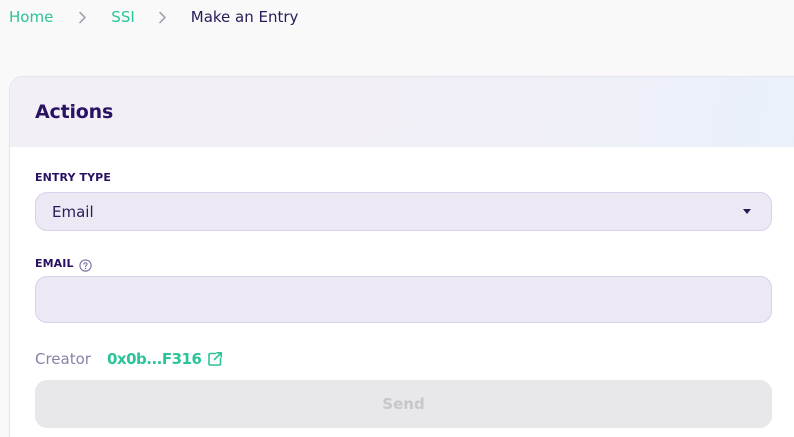 The height and width of the screenshot is (437, 794). What do you see at coordinates (403, 404) in the screenshot?
I see `send-button: Send` at bounding box center [403, 404].